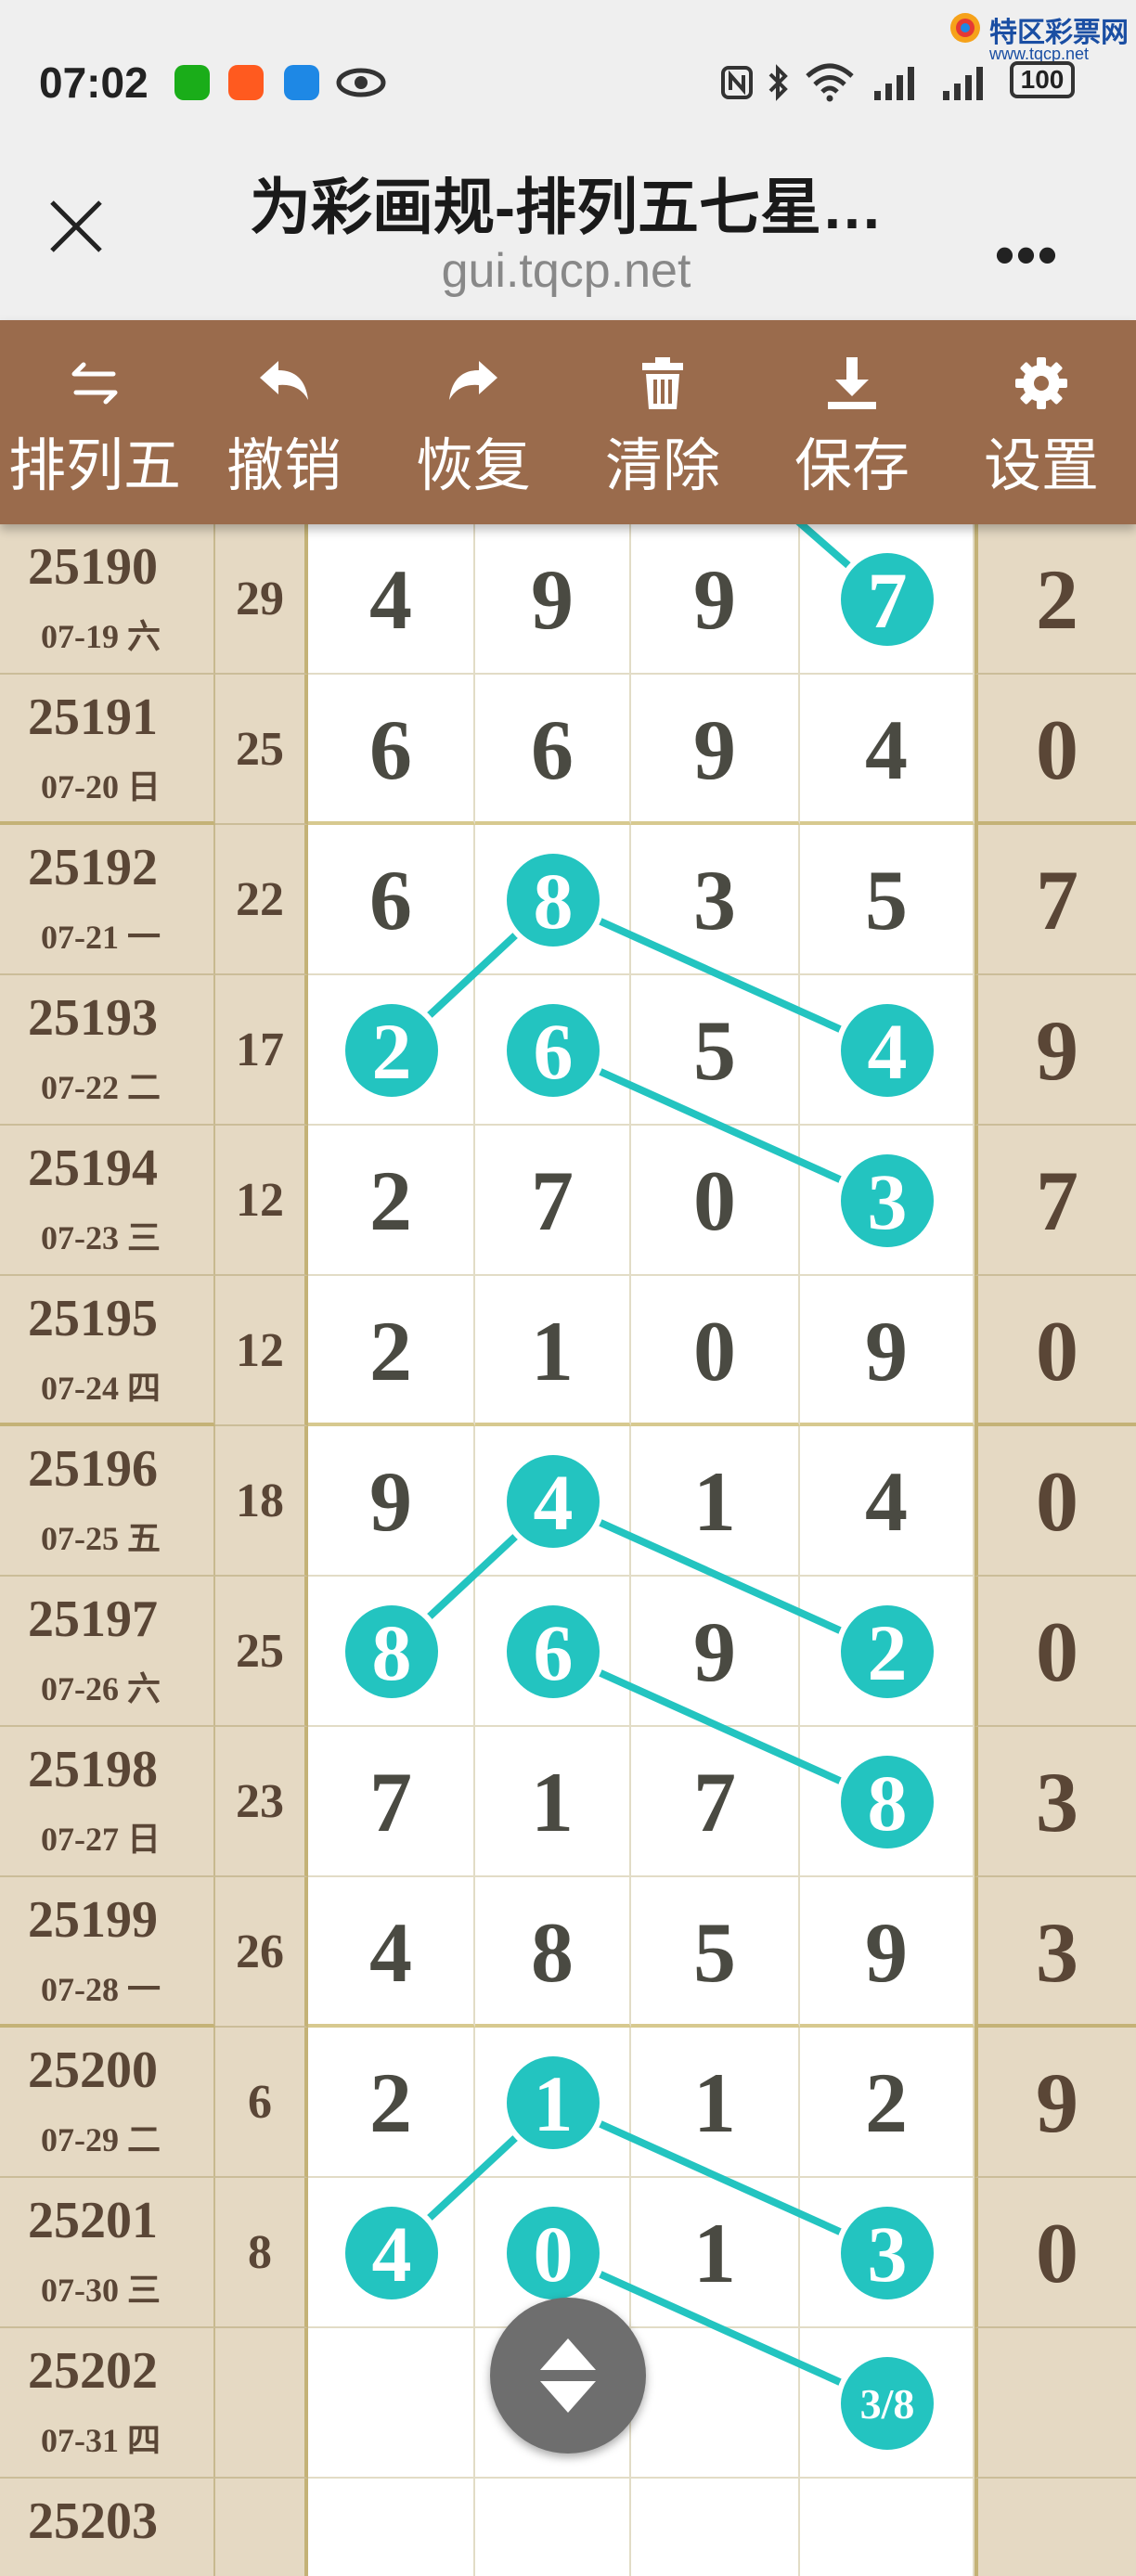 The height and width of the screenshot is (2576, 1136). I want to click on draw-row: 25192 07-21 一 22 683 57, so click(568, 900).